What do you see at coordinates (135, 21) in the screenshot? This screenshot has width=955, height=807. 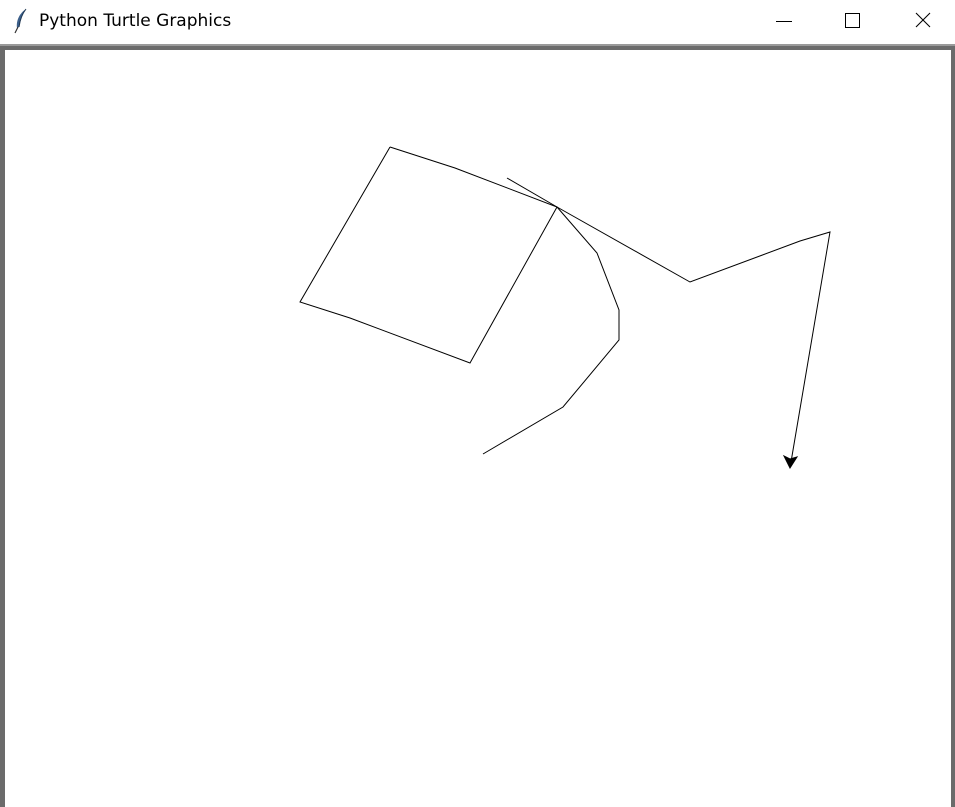 I see `window-title: Python Turtle Graphics` at bounding box center [135, 21].